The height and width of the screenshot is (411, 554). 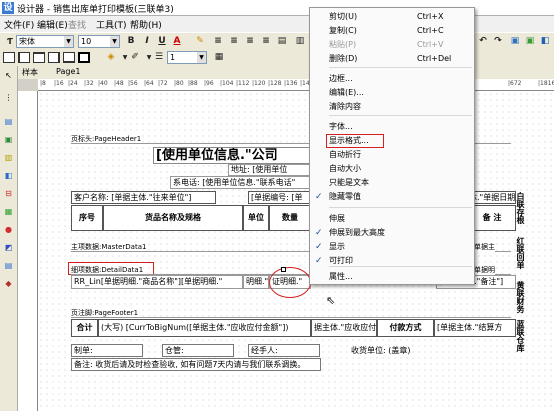 What do you see at coordinates (392, 219) in the screenshot?
I see `context-menu-item: 伸展` at bounding box center [392, 219].